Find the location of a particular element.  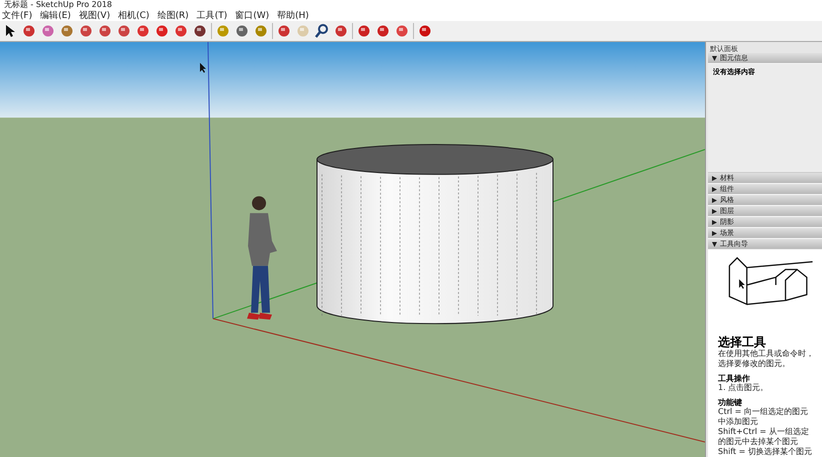

guide-instruction-text: Ctrl = 向一组选定的图元中添加图元 is located at coordinates (764, 417).